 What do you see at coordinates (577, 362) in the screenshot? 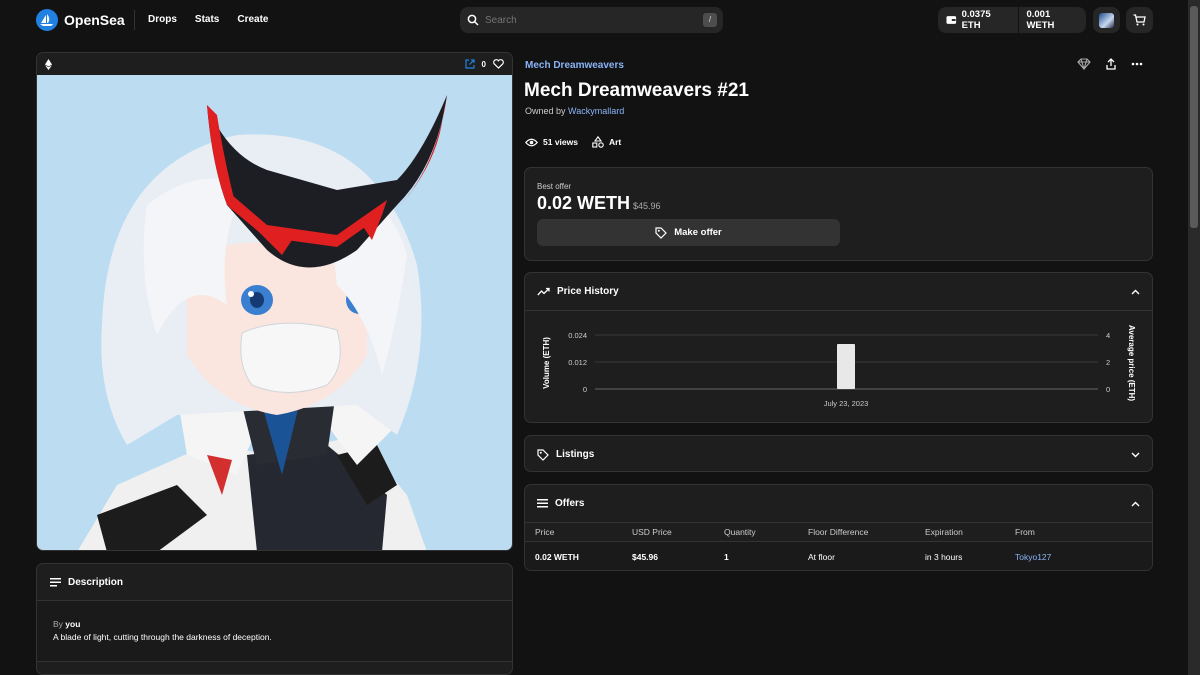
I see `y-tick-label: 0.012` at bounding box center [577, 362].